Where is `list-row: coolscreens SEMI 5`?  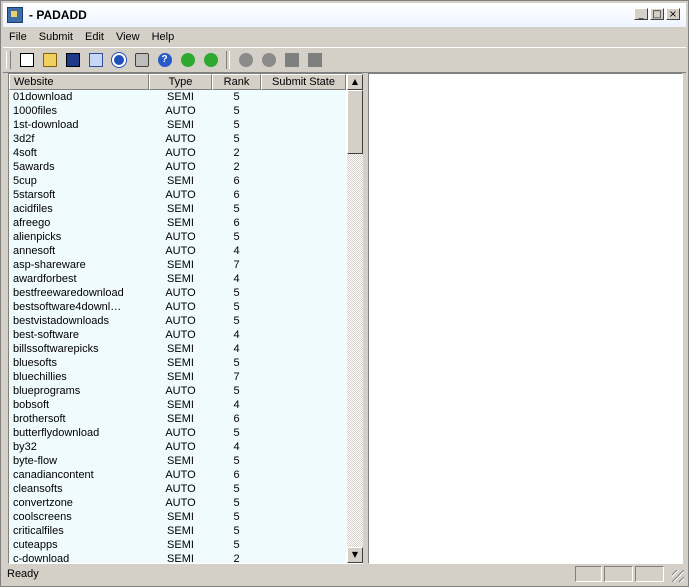
list-row: coolscreens SEMI 5 is located at coordinates (177, 517).